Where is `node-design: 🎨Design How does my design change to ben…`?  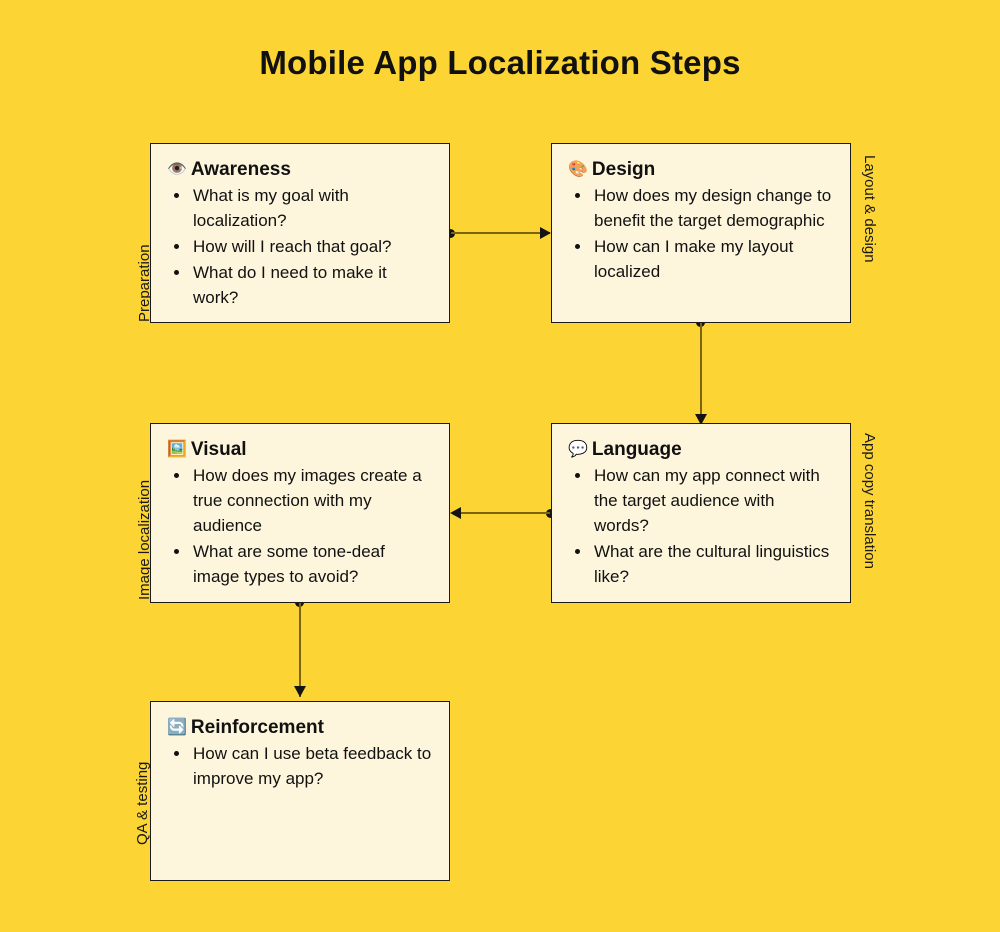
node-design: 🎨Design How does my design change to ben… is located at coordinates (701, 233).